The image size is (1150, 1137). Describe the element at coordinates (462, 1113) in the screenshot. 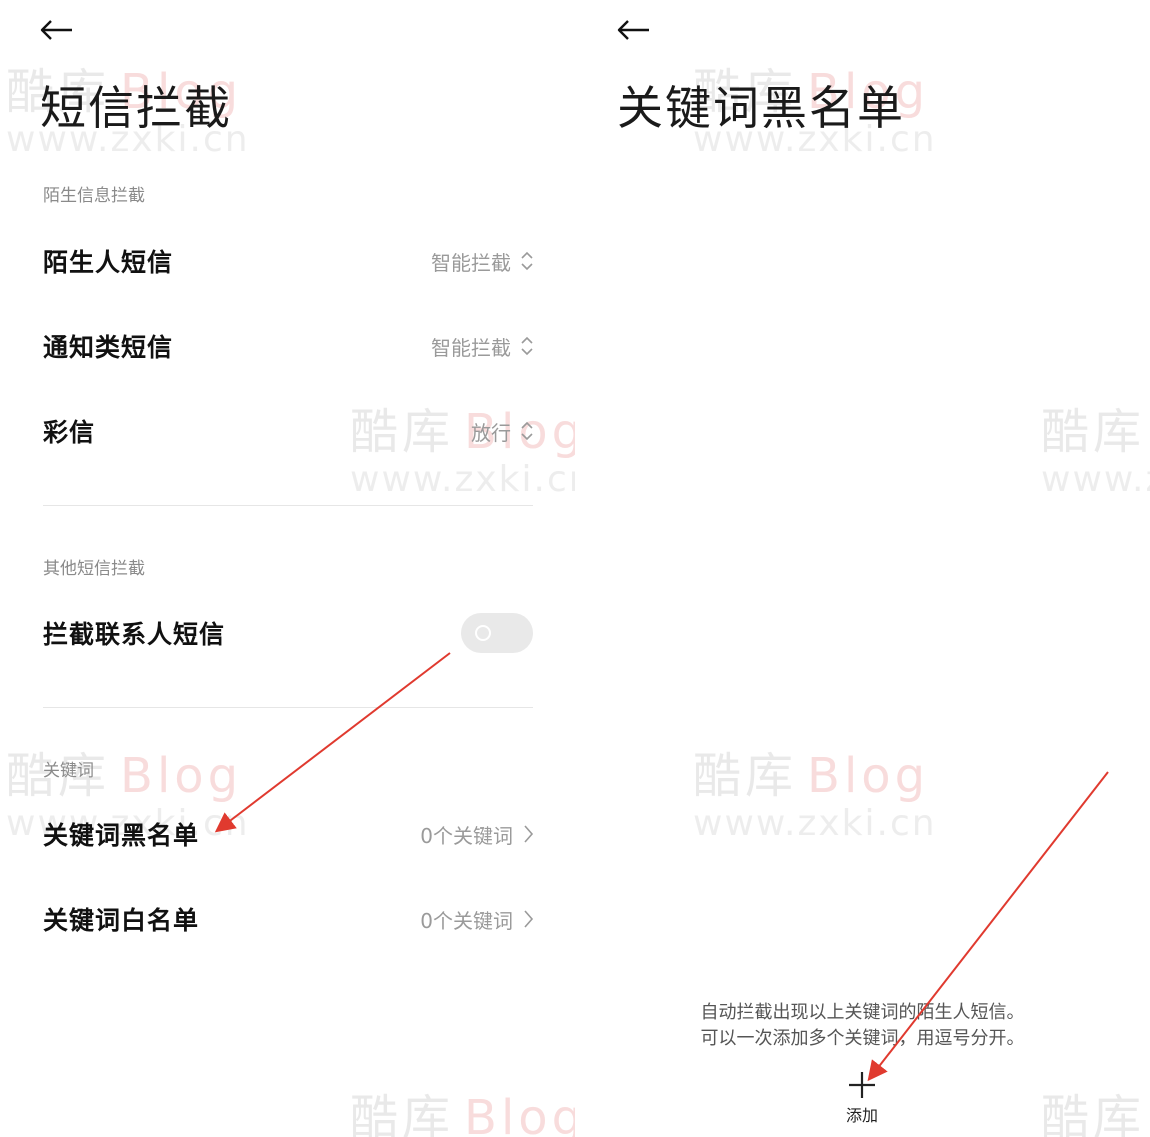

I see `watermark: 酷库 Blog` at that location.